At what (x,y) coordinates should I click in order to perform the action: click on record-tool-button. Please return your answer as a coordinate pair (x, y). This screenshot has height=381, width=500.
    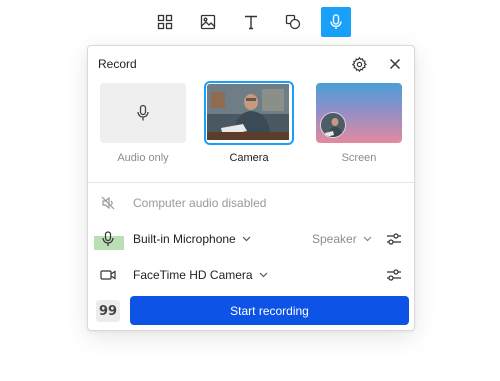
    Looking at the image, I should click on (336, 22).